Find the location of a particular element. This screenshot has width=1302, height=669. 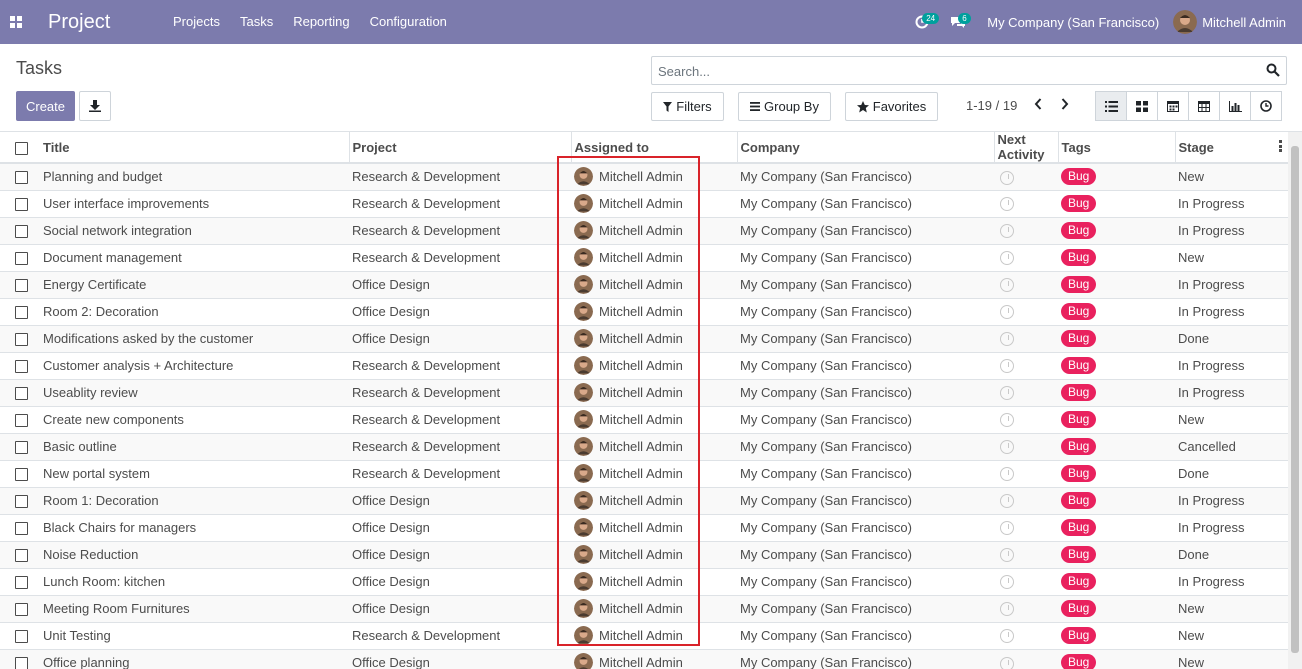

pager-next-button is located at coordinates (1065, 104).